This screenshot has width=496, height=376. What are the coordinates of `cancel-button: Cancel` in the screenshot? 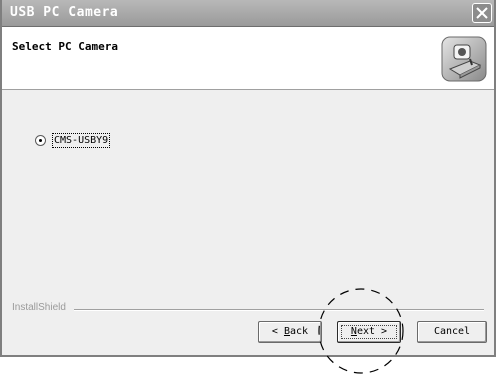 It's located at (452, 332).